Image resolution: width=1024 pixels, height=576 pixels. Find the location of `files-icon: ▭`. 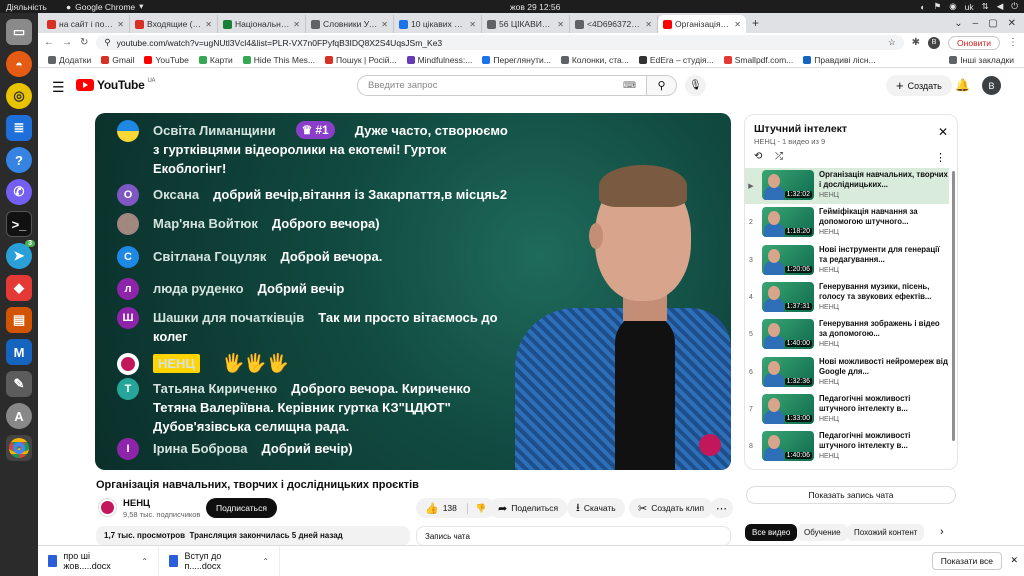

files-icon: ▭ is located at coordinates (19, 32).